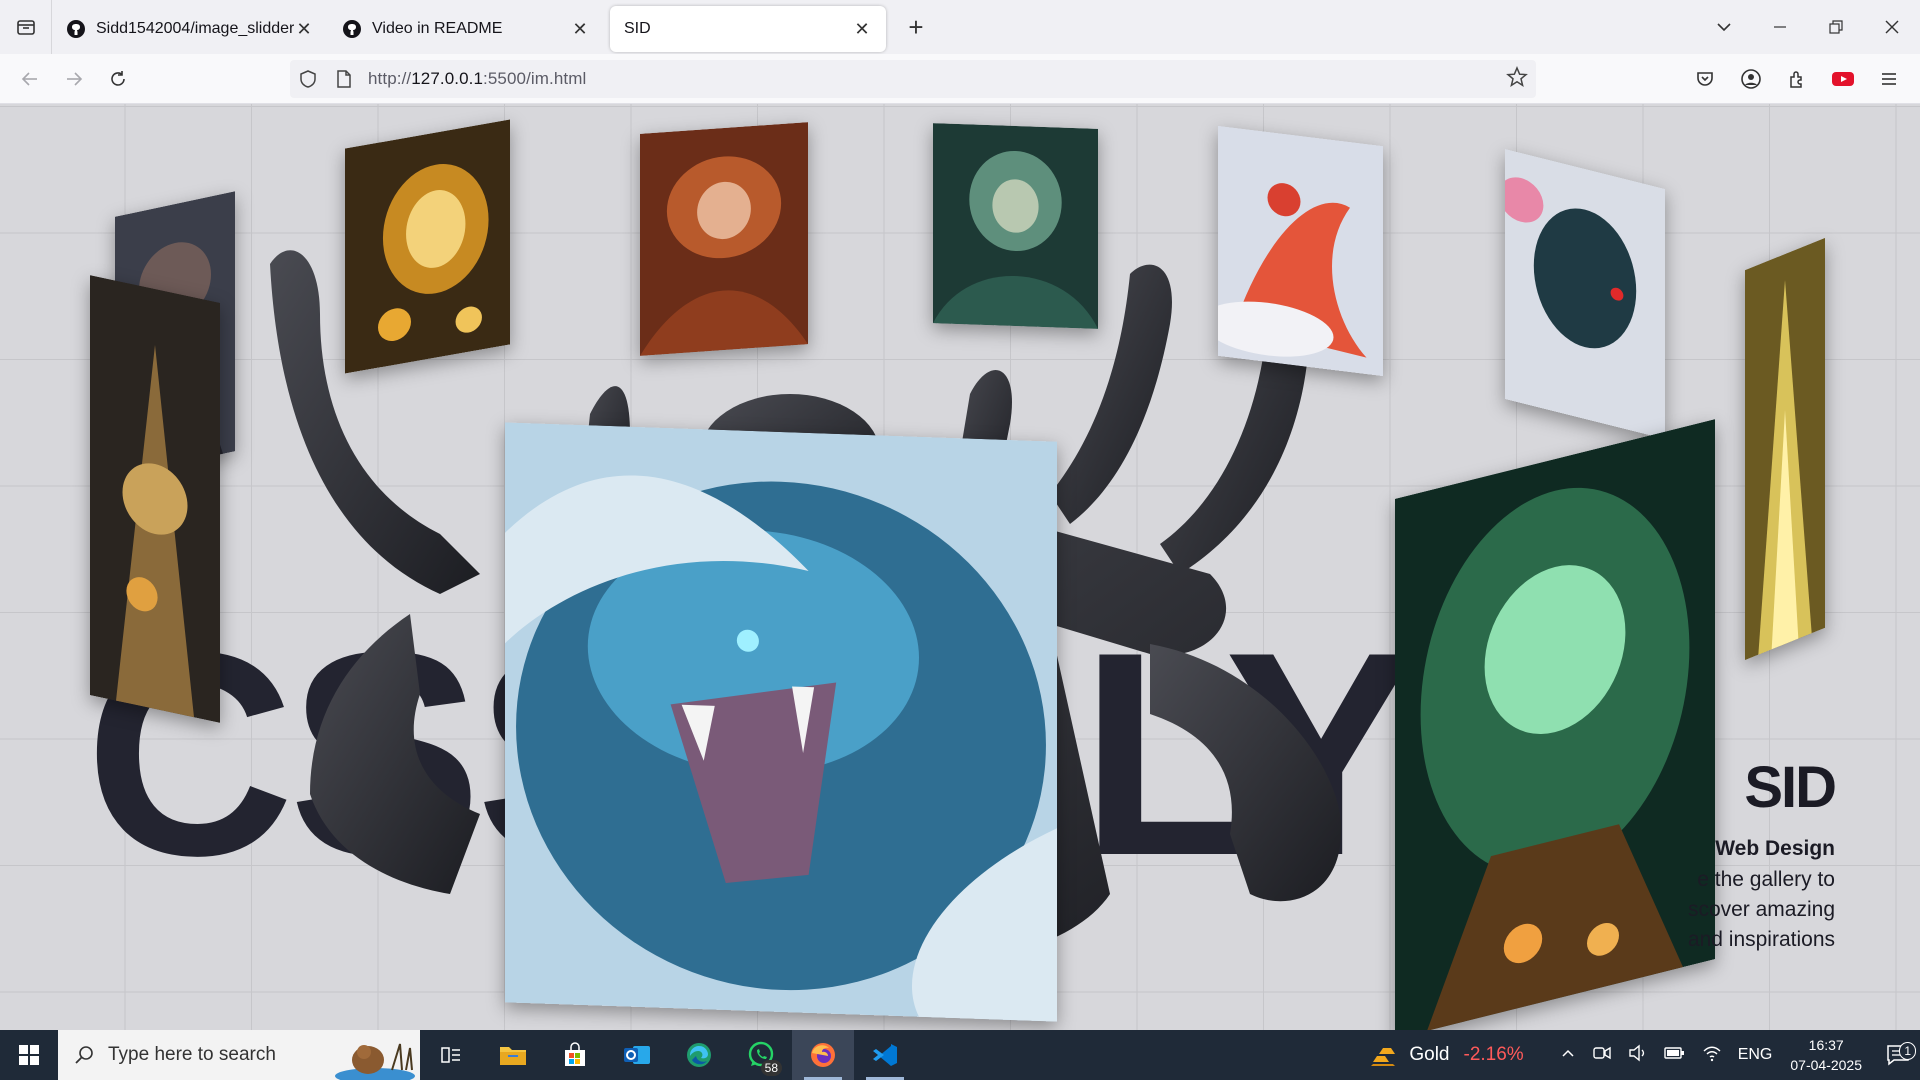 The image size is (1920, 1080). I want to click on restore-button, so click(1836, 27).